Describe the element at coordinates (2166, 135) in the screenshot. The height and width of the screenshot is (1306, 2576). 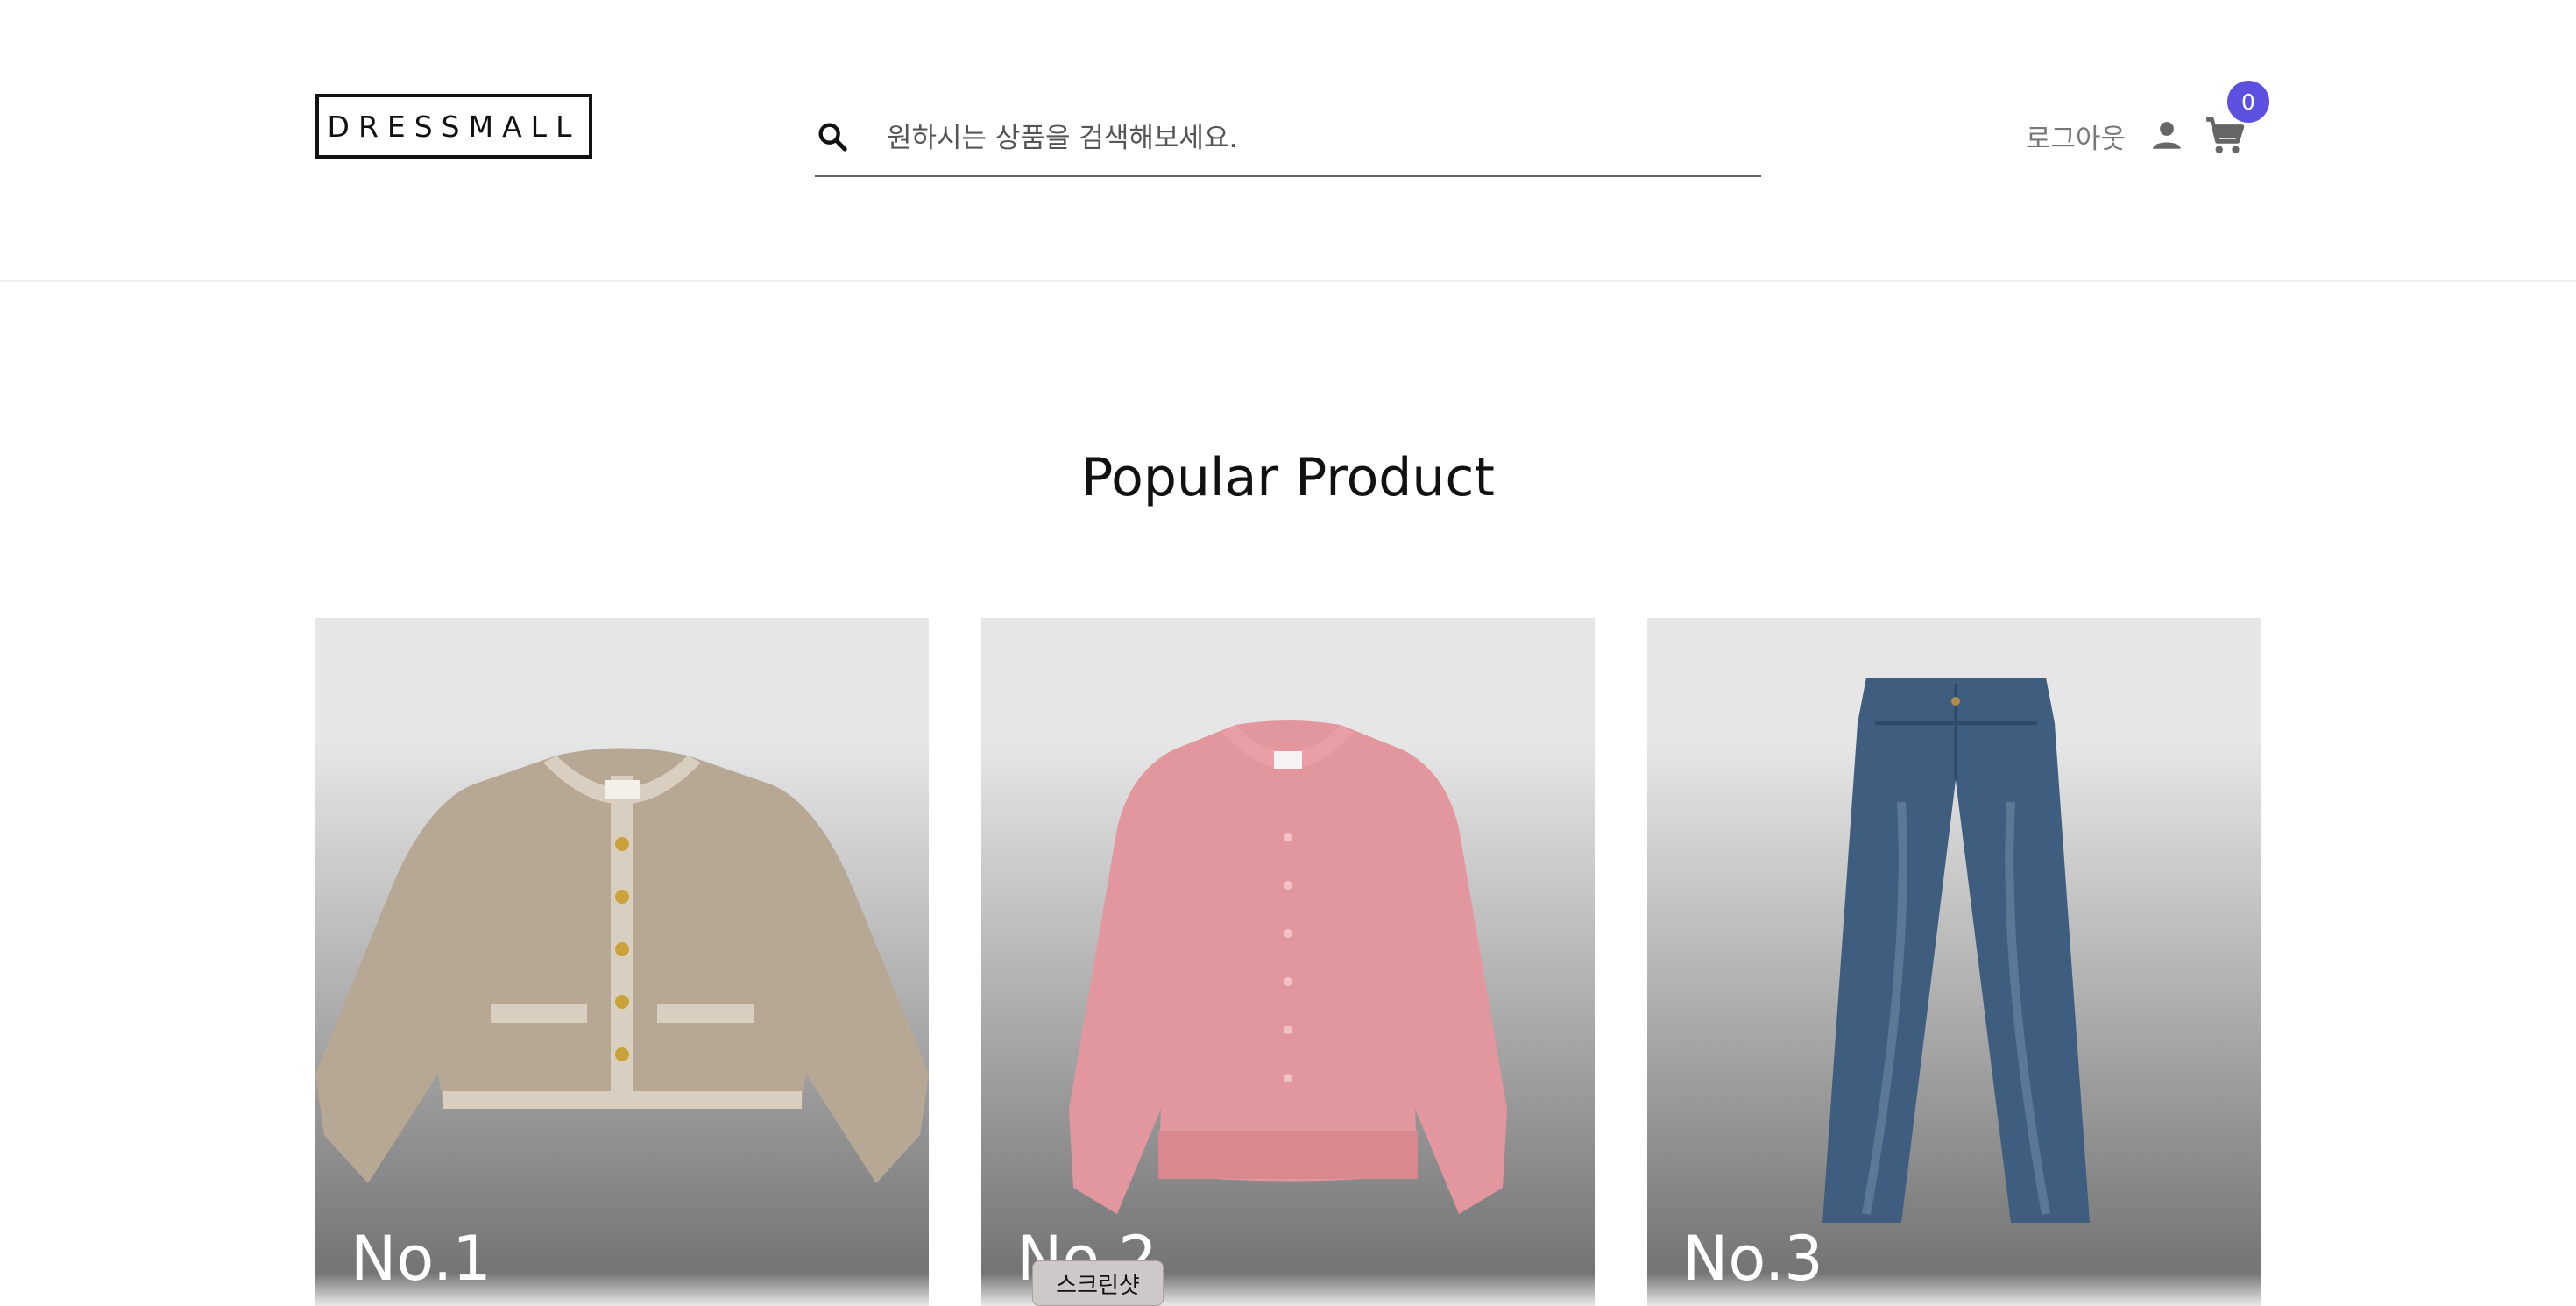
I see `user-icon` at that location.